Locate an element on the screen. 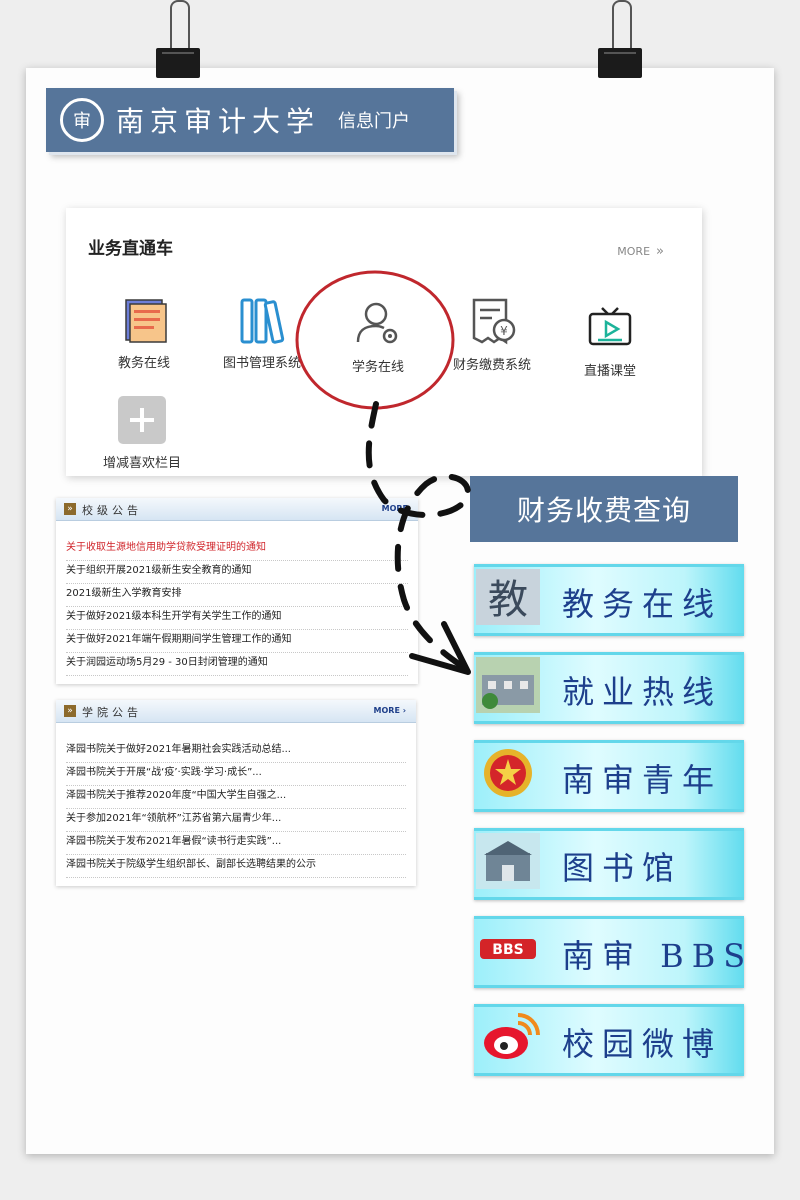 This screenshot has width=800, height=1200. more-link: MORE » is located at coordinates (640, 251).